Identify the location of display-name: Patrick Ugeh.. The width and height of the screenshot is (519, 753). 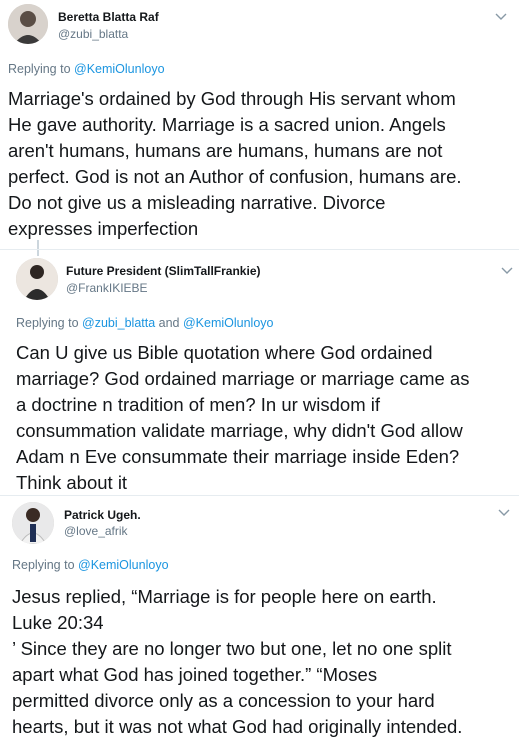
(102, 515).